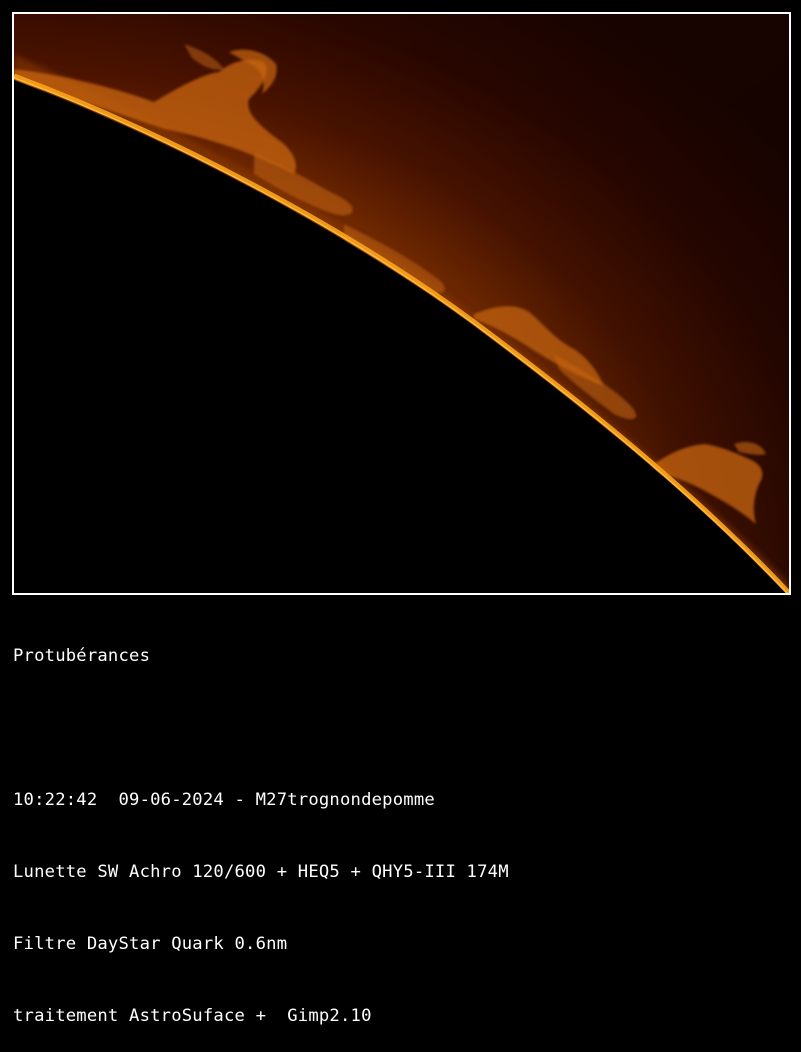 This screenshot has height=1052, width=801. I want to click on caption-title: Protubérances, so click(82, 656).